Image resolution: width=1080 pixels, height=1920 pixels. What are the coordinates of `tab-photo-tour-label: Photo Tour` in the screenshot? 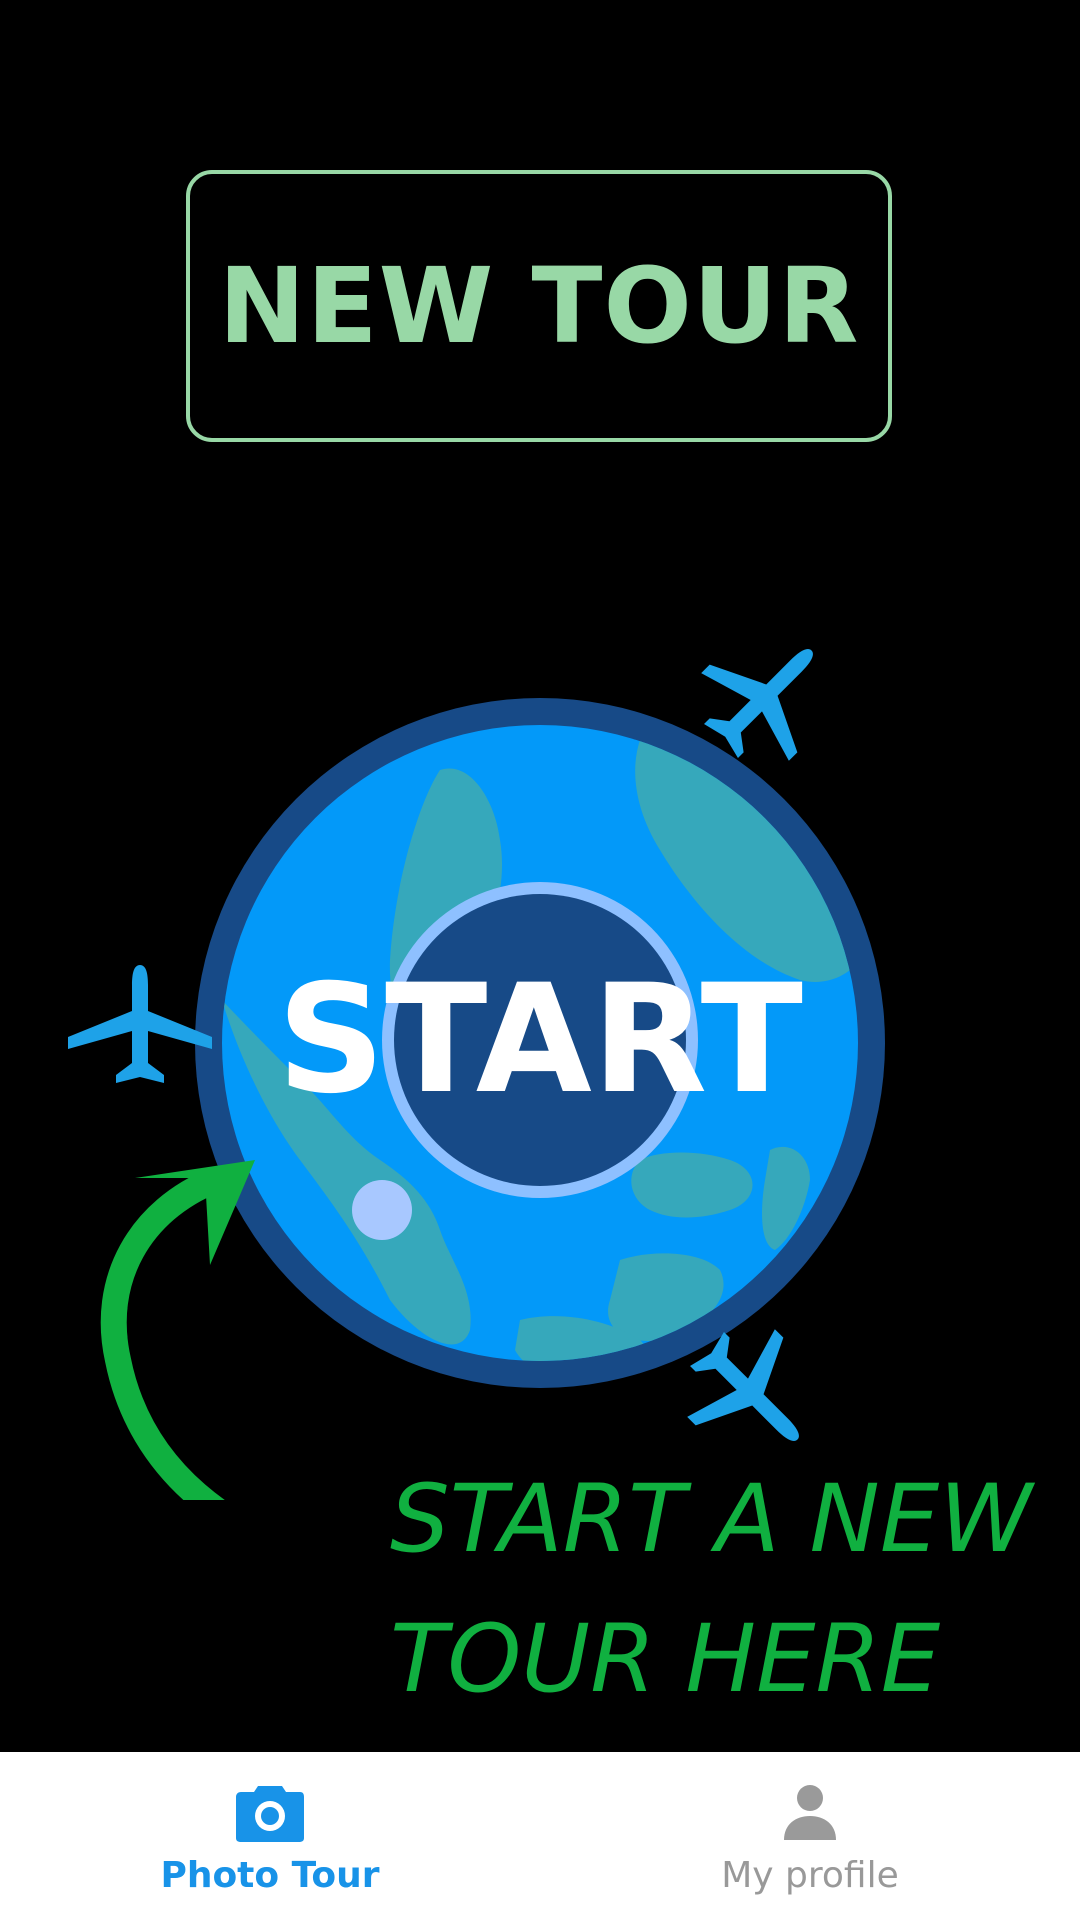 It's located at (270, 1875).